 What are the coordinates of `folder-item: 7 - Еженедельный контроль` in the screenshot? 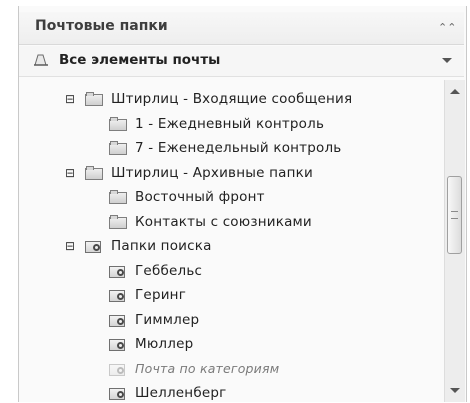 It's located at (225, 148).